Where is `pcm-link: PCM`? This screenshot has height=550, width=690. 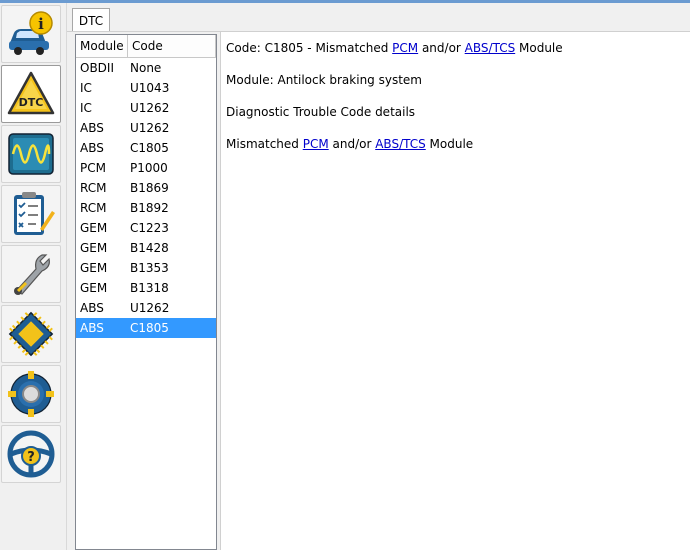 pcm-link: PCM is located at coordinates (405, 48).